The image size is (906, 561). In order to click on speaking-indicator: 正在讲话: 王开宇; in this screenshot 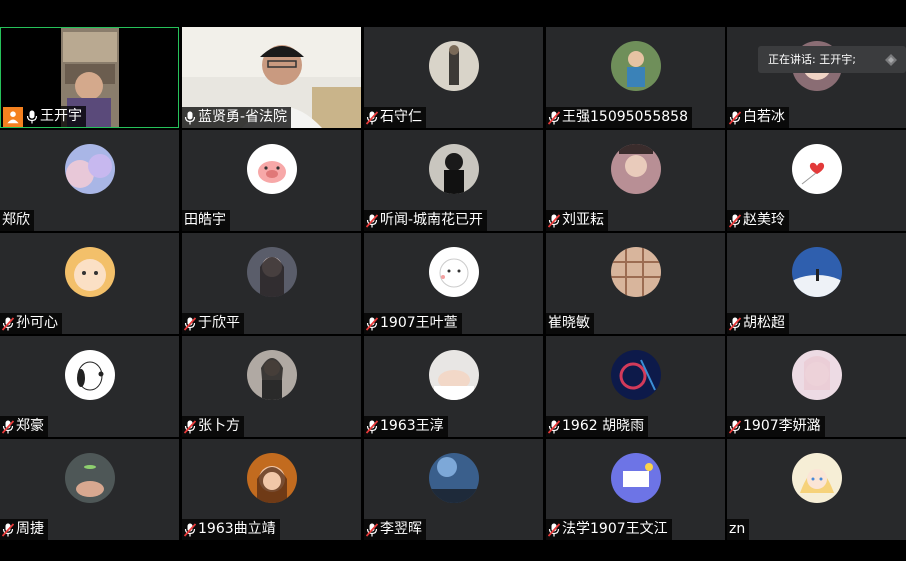, I will do `click(832, 59)`.